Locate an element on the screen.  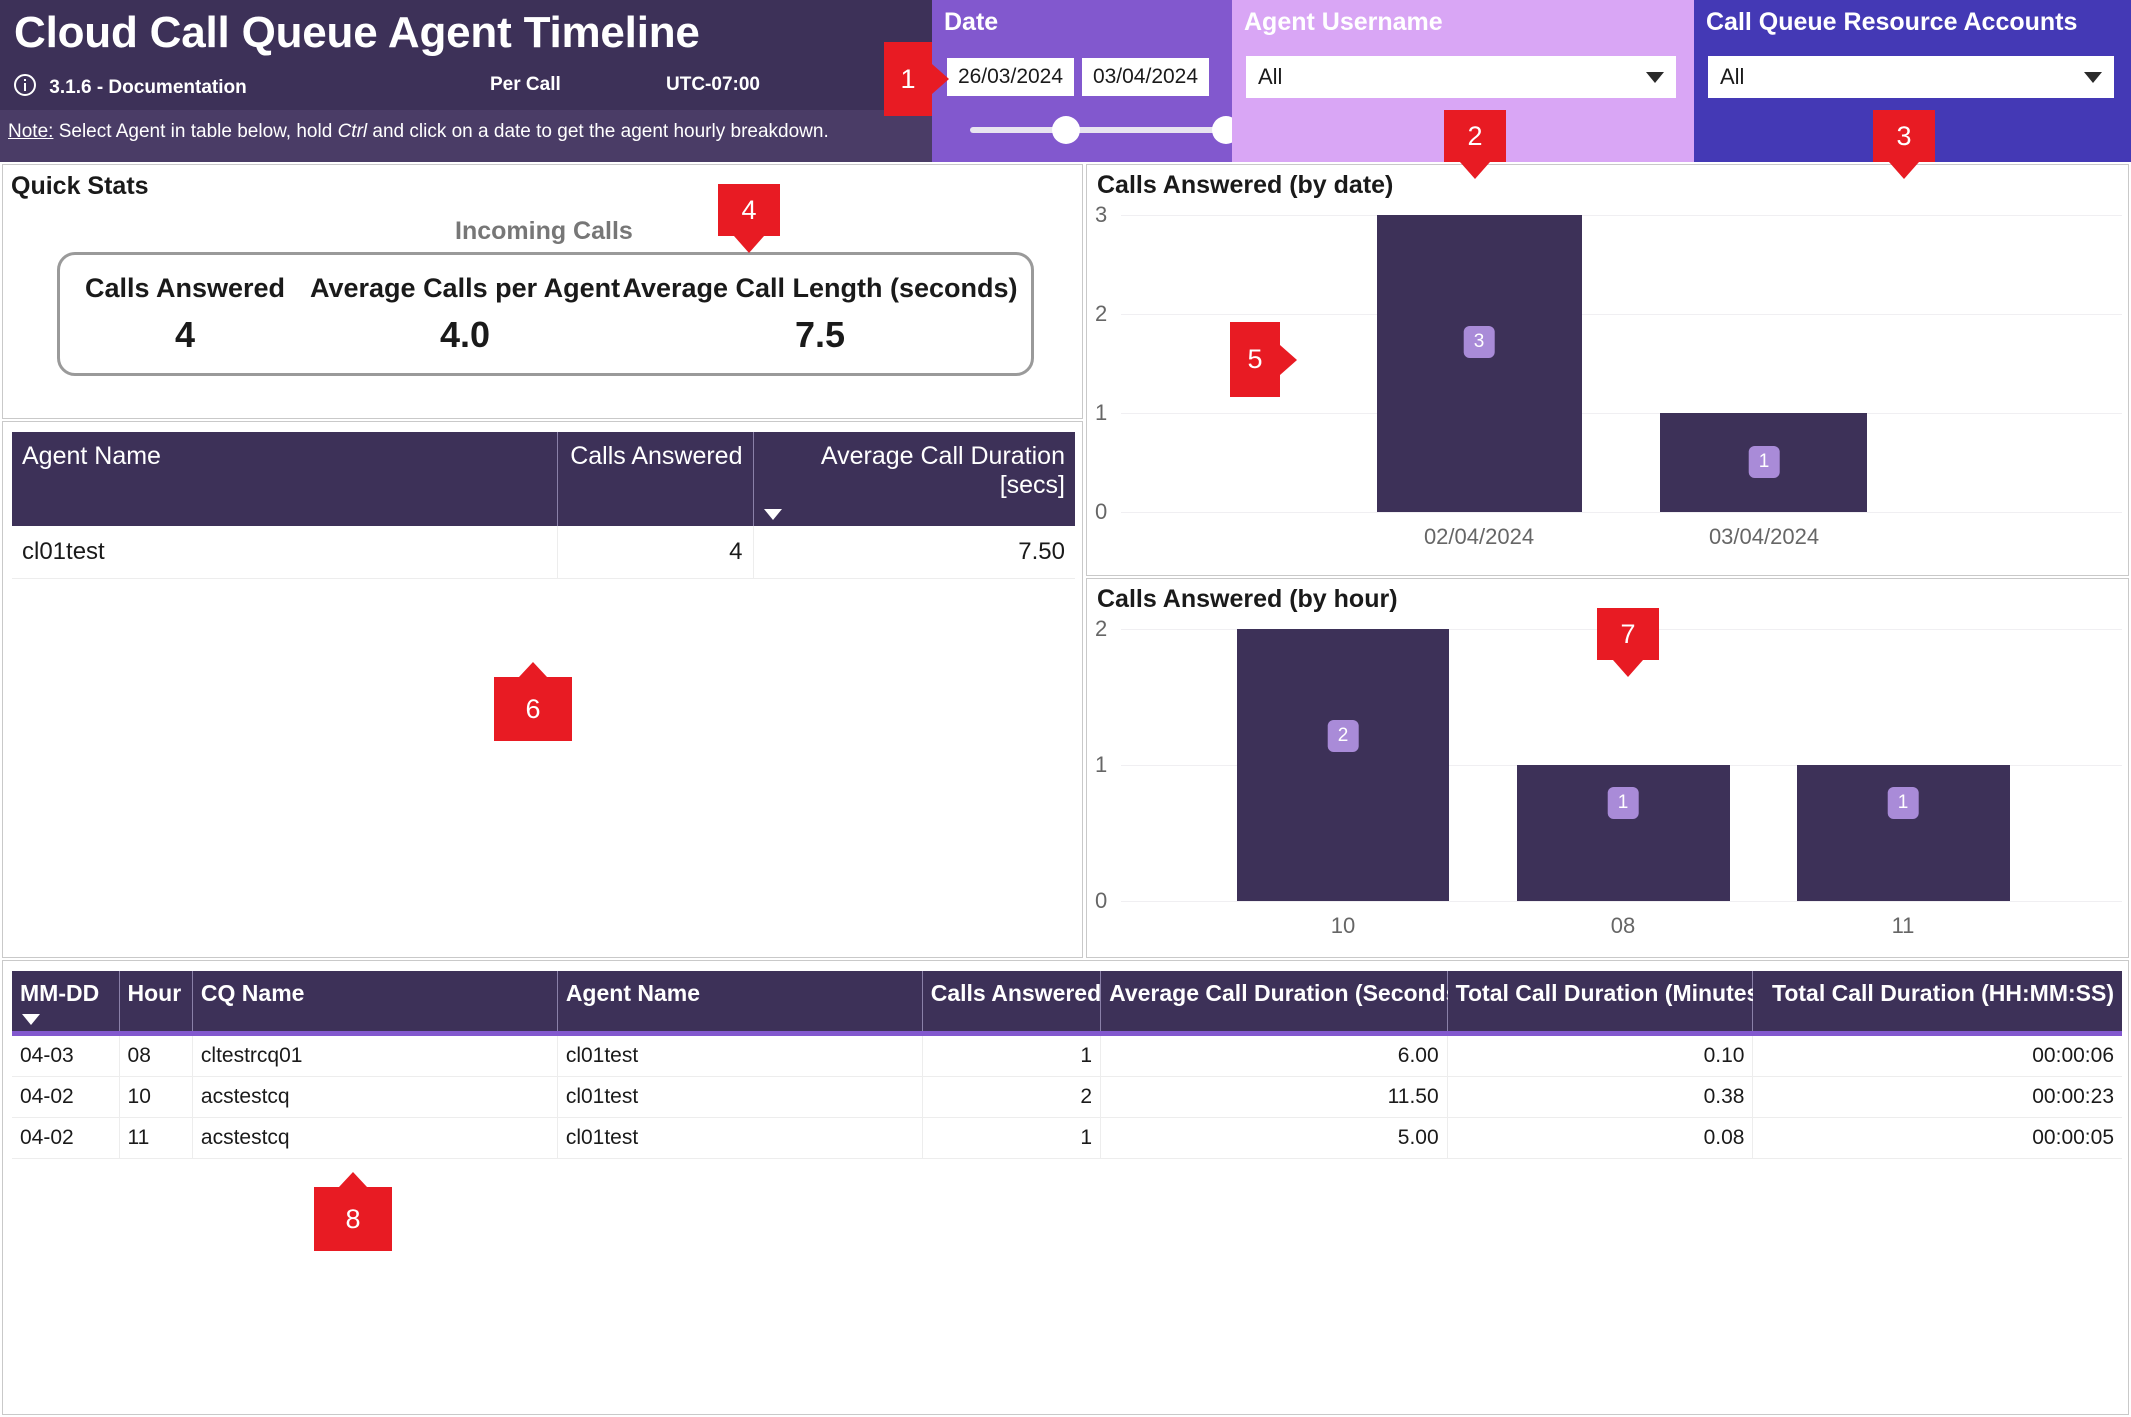
detail-col-total-call-duration-minutes: Total Call Duration (Minutes) is located at coordinates (1607, 1003).